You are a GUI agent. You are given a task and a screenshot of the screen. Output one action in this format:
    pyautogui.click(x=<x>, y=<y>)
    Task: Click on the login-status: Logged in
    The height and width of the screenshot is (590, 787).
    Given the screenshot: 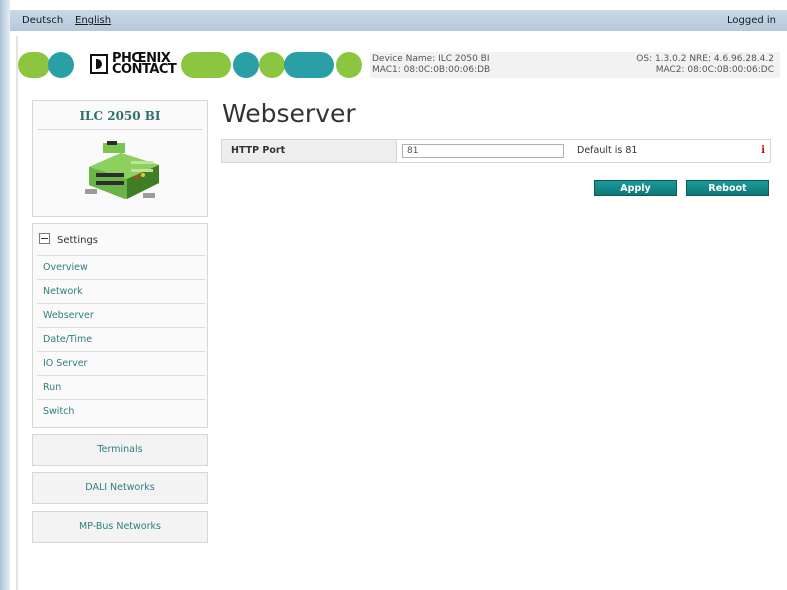 What is the action you would take?
    pyautogui.click(x=751, y=20)
    